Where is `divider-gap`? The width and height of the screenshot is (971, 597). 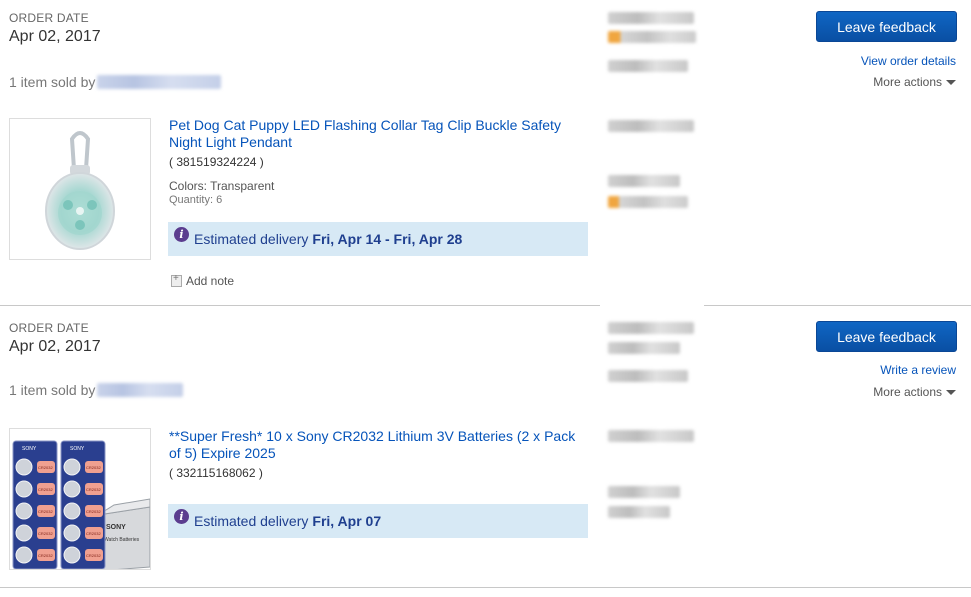
divider-gap is located at coordinates (652, 304).